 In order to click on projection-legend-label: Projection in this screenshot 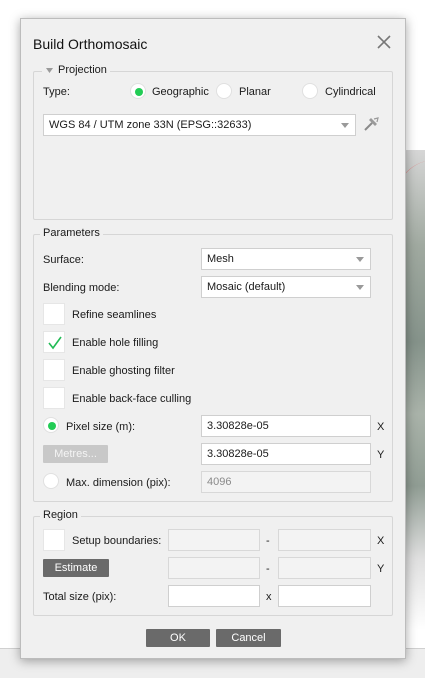, I will do `click(82, 70)`.